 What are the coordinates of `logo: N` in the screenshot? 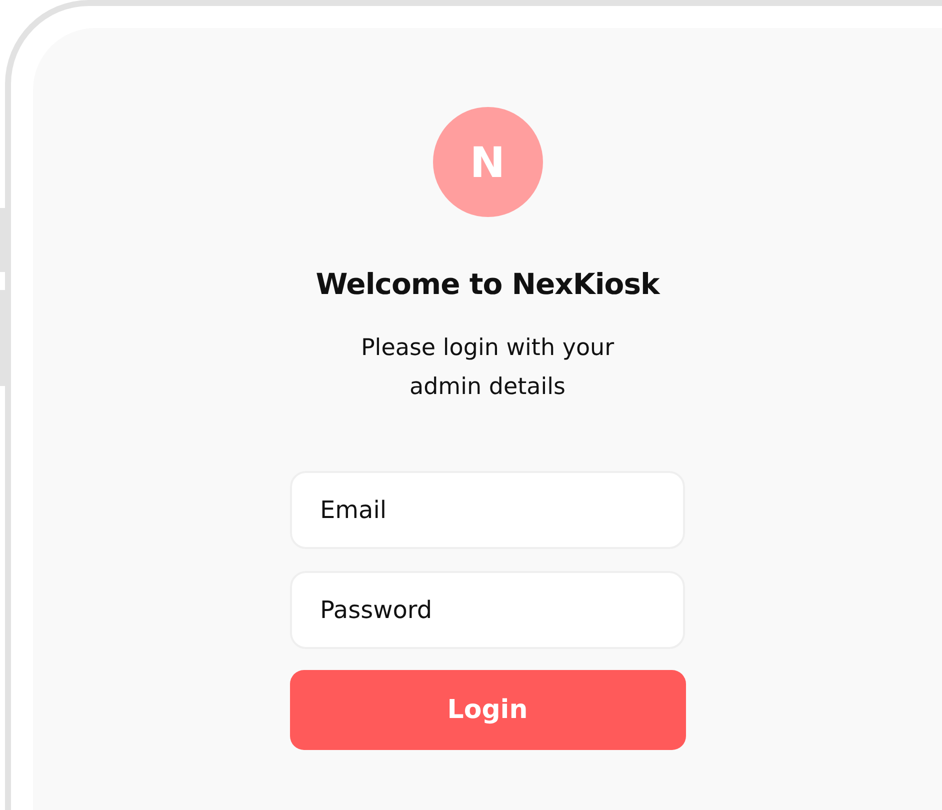 It's located at (487, 162).